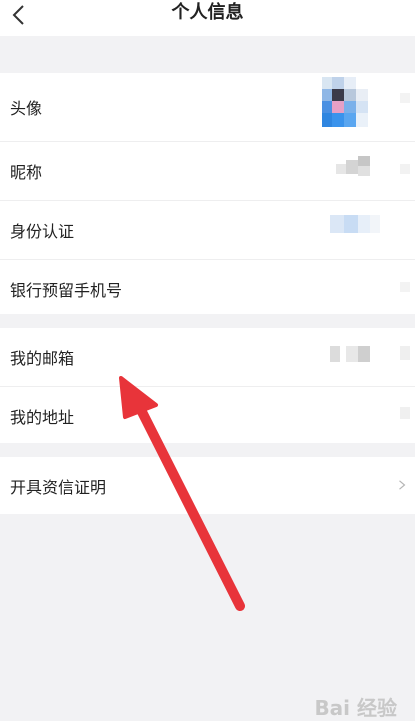 The height and width of the screenshot is (721, 415). What do you see at coordinates (42, 358) in the screenshot?
I see `row-label: 我的邮箱` at bounding box center [42, 358].